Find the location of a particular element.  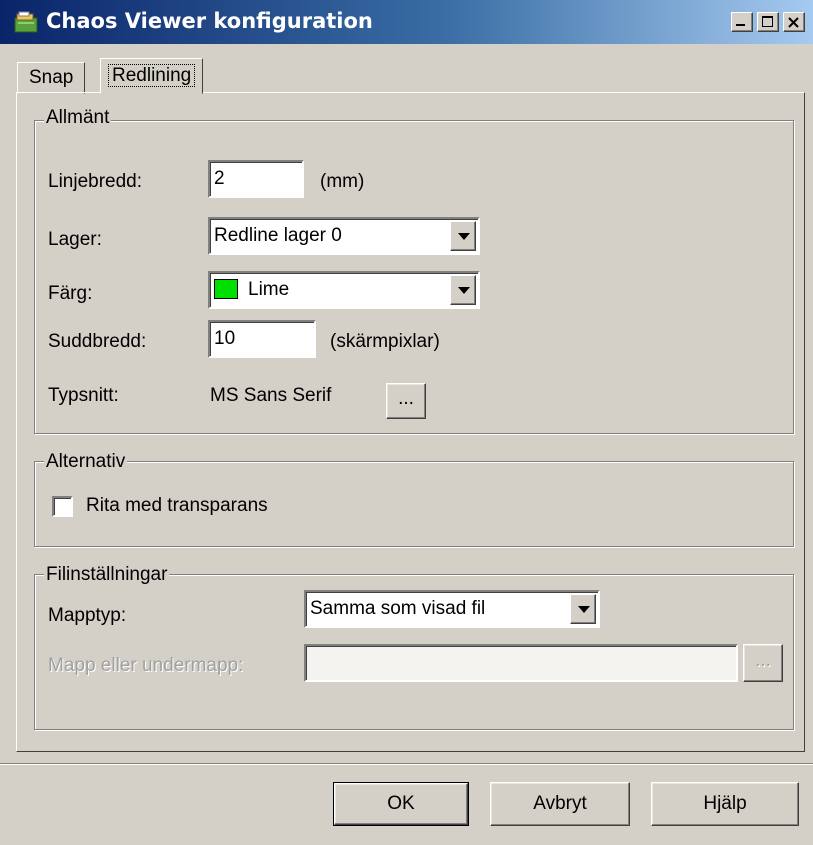

minimize-icon is located at coordinates (740, 25).